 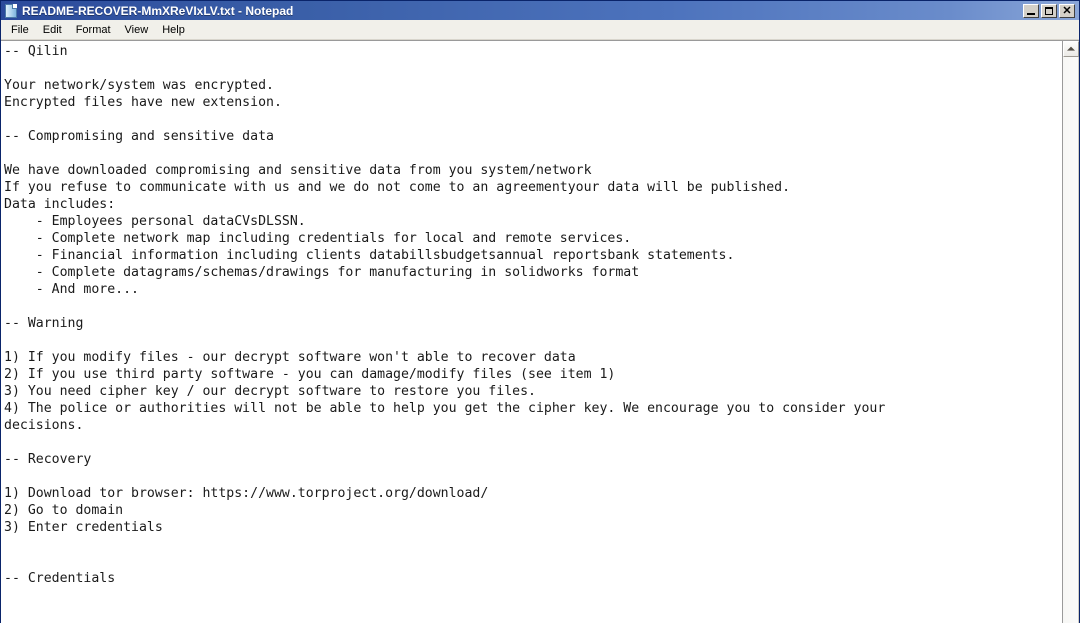 What do you see at coordinates (139, 136) in the screenshot?
I see `document-line: -- Compromising and sensitive data` at bounding box center [139, 136].